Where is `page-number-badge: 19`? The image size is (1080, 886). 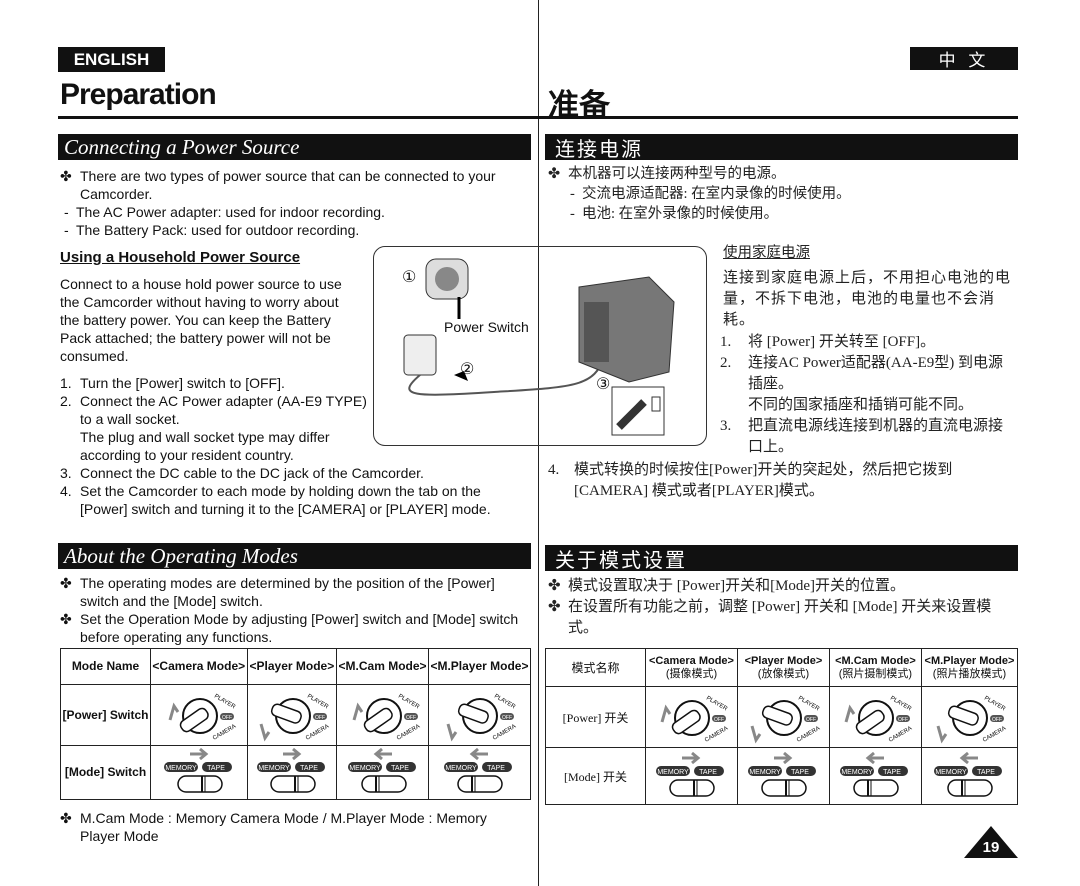 page-number-badge: 19 is located at coordinates (991, 842).